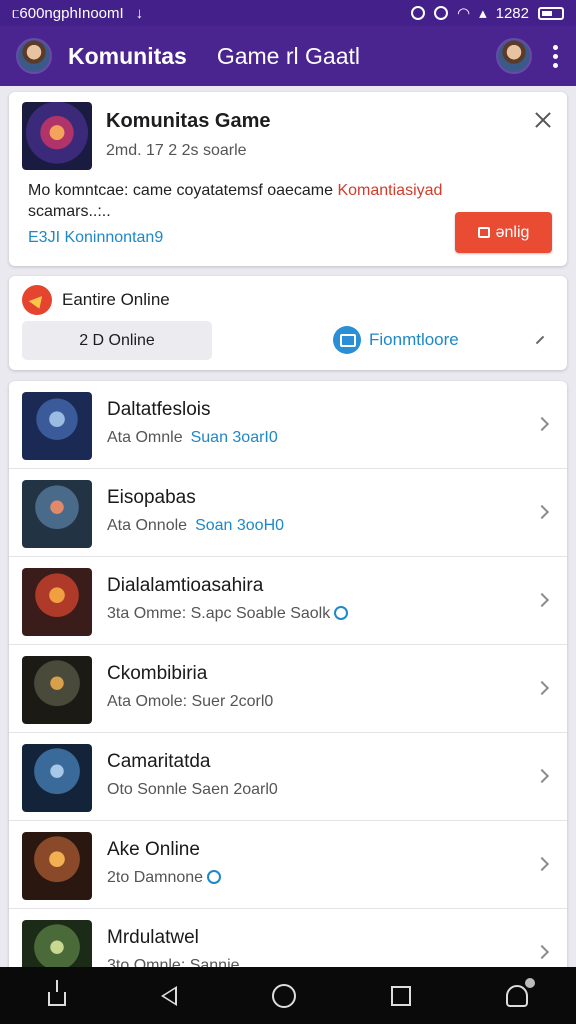 This screenshot has height=1024, width=576. Describe the element at coordinates (37, 300) in the screenshot. I see `game-badge-icon` at that location.